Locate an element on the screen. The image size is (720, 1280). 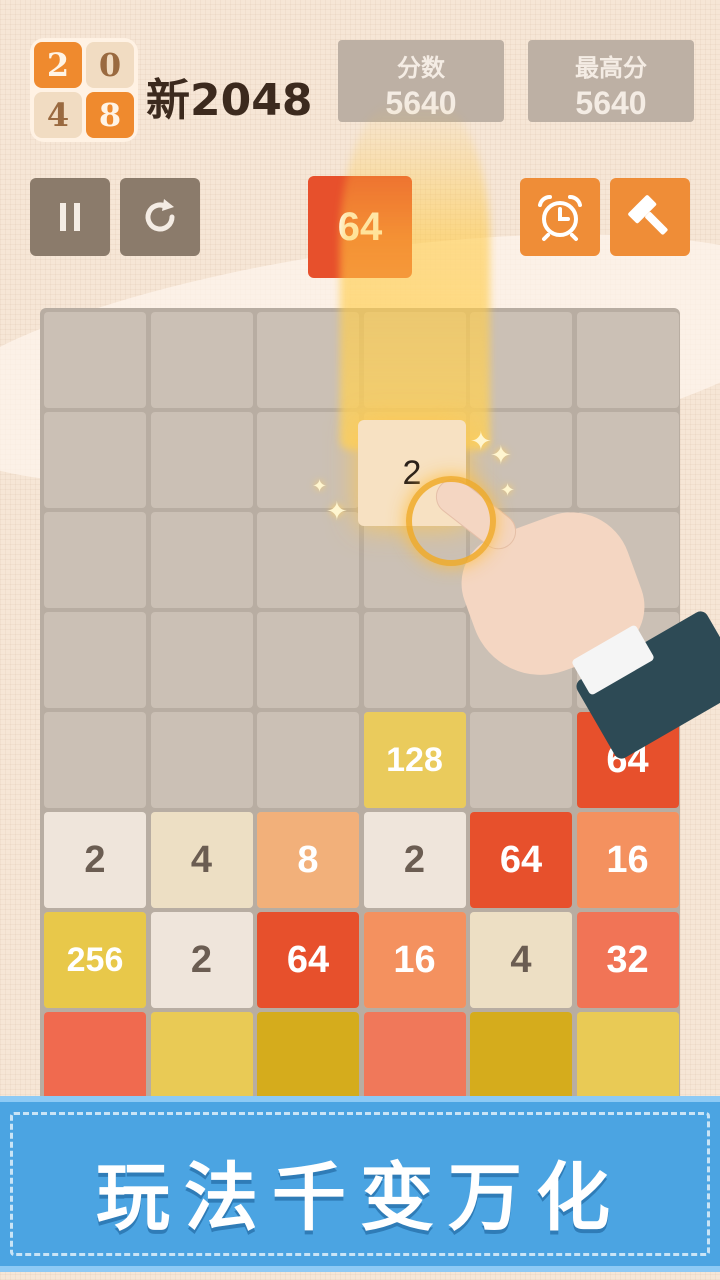
hammer-button is located at coordinates (650, 217).